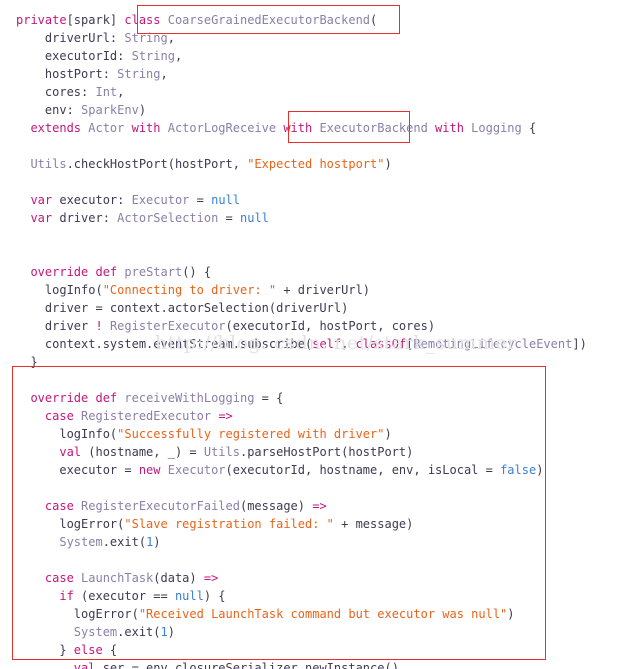 The image size is (622, 669). Describe the element at coordinates (377, 128) in the screenshot. I see `code-token: ExecutorBackend` at that location.